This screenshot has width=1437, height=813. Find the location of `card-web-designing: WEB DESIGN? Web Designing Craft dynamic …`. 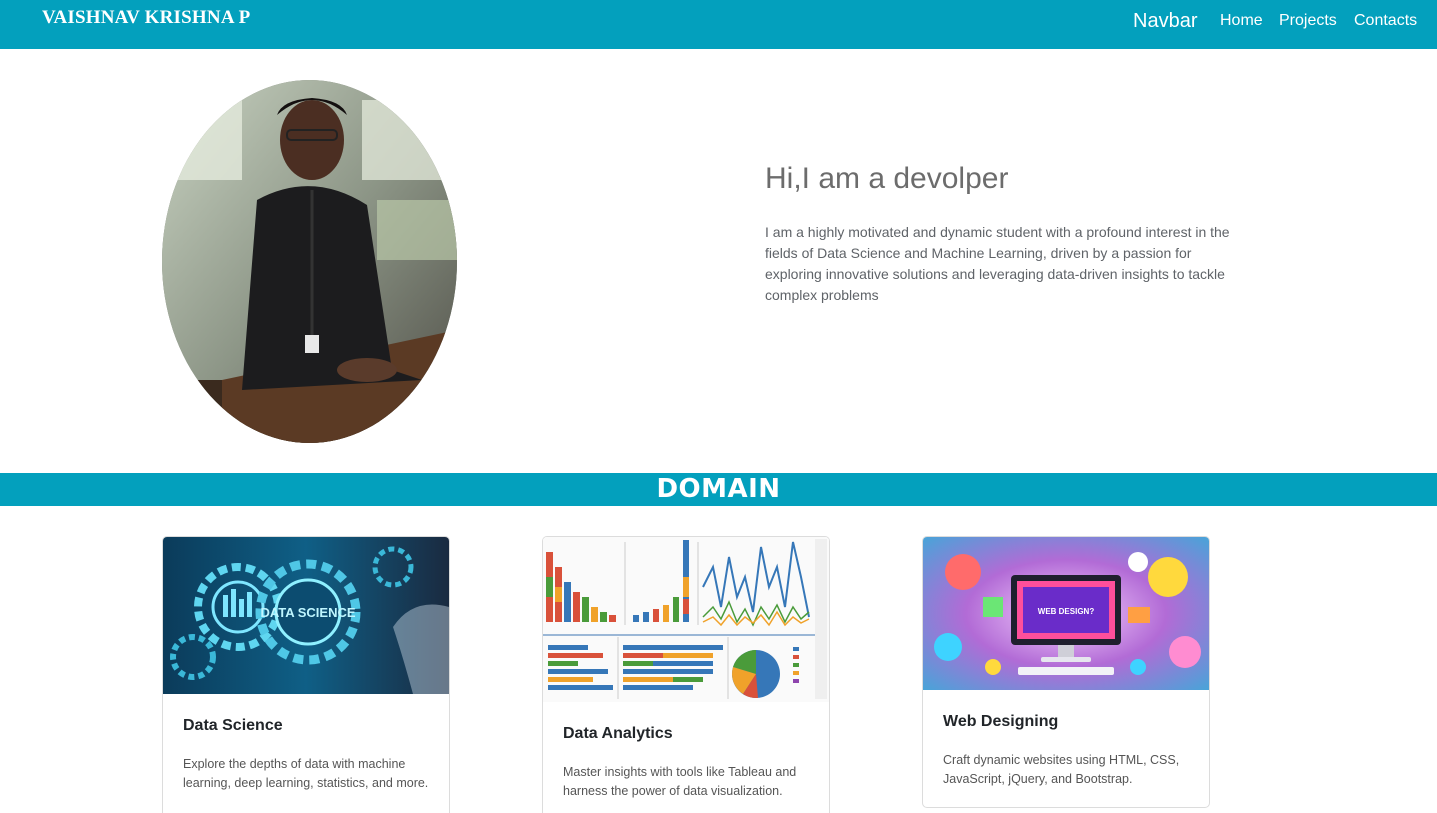

card-web-designing: WEB DESIGN? Web Designing Craft dynamic … is located at coordinates (1066, 672).